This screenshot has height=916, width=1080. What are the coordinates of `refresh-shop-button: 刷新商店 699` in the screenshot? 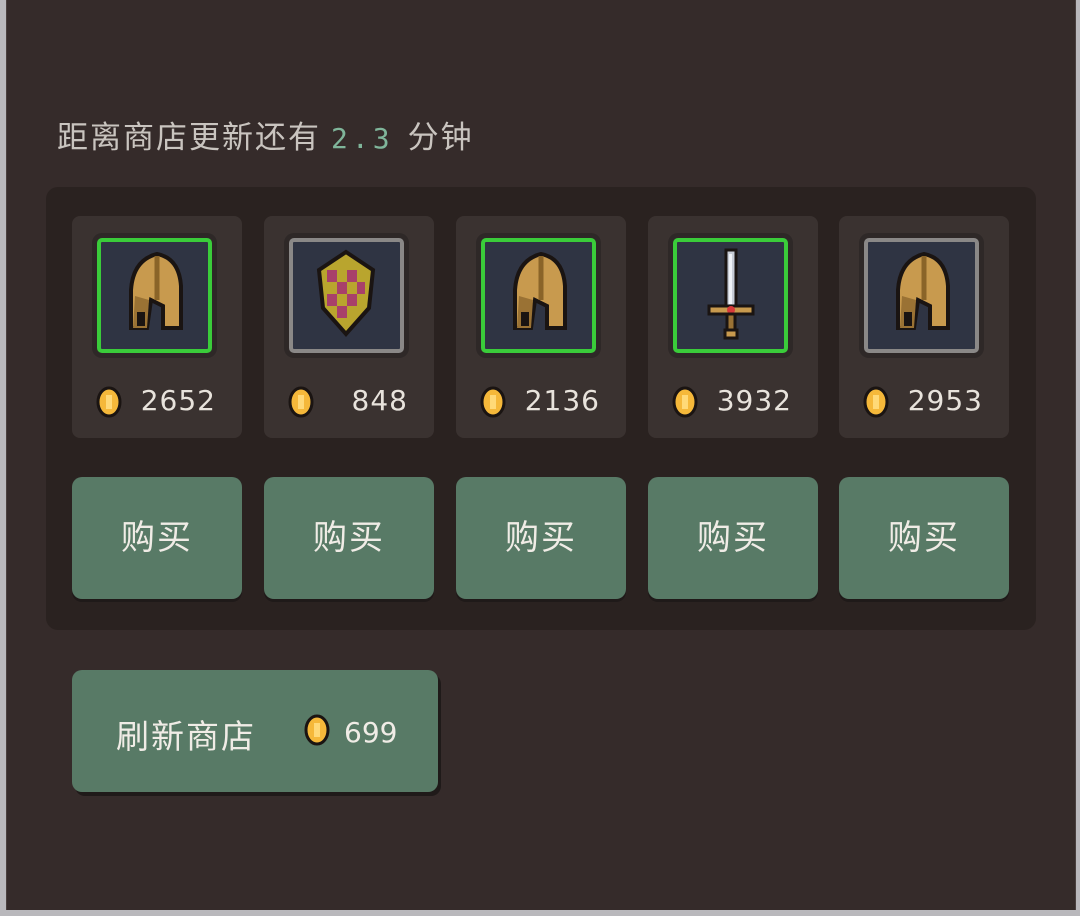 It's located at (255, 731).